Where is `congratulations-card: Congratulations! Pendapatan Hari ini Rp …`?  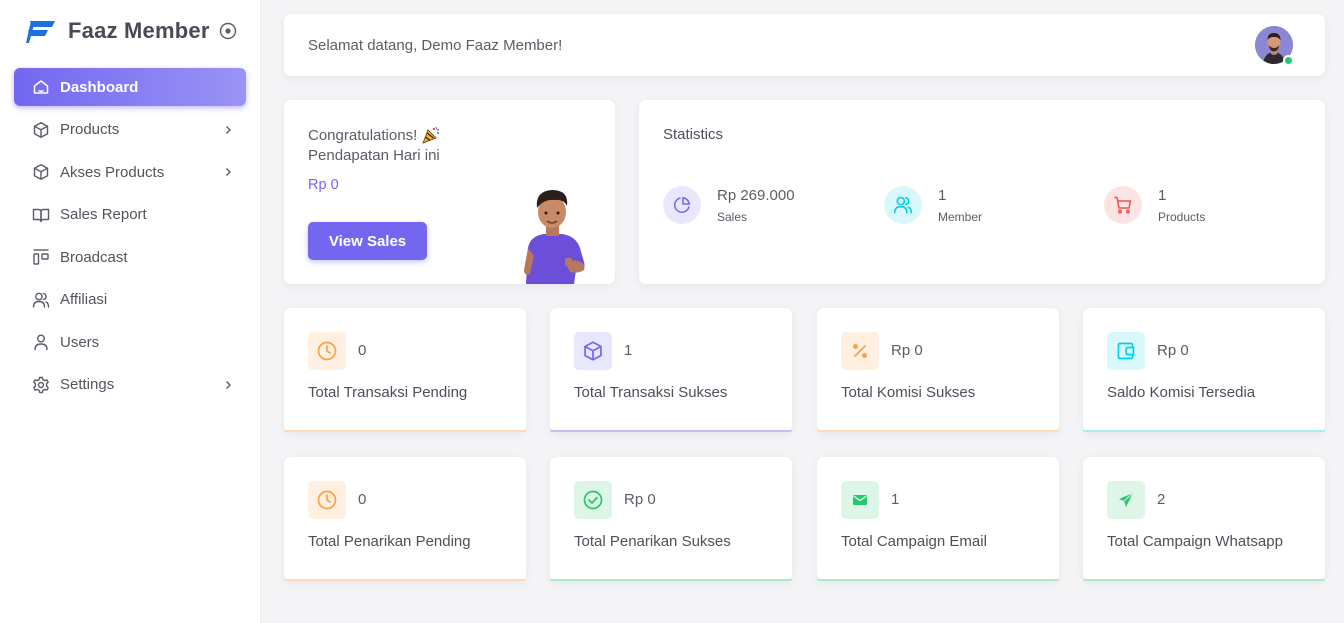 congratulations-card: Congratulations! Pendapatan Hari ini Rp … is located at coordinates (449, 192).